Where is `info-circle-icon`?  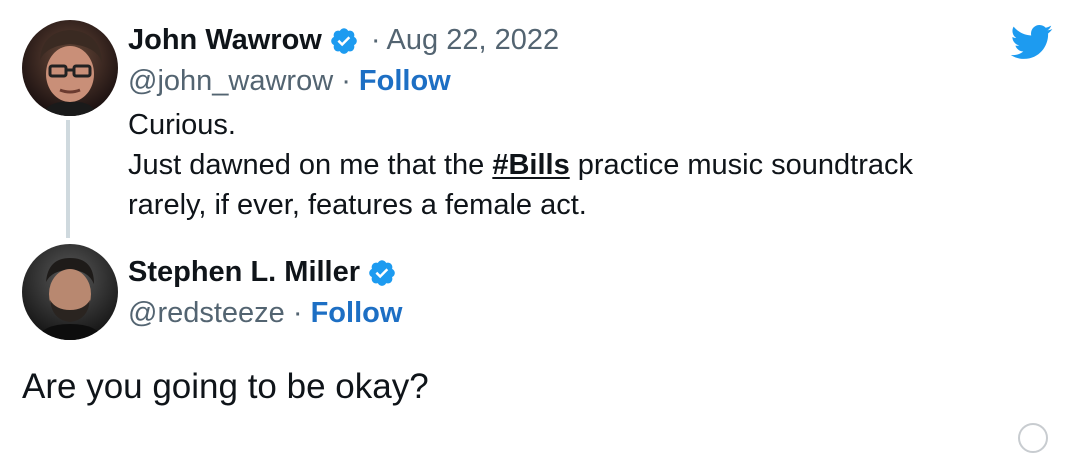 info-circle-icon is located at coordinates (1033, 438).